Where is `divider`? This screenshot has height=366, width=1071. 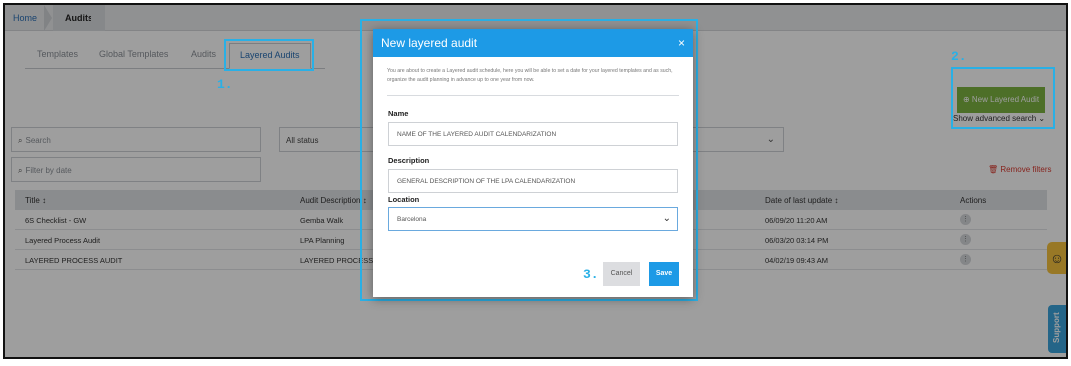
divider is located at coordinates (533, 95).